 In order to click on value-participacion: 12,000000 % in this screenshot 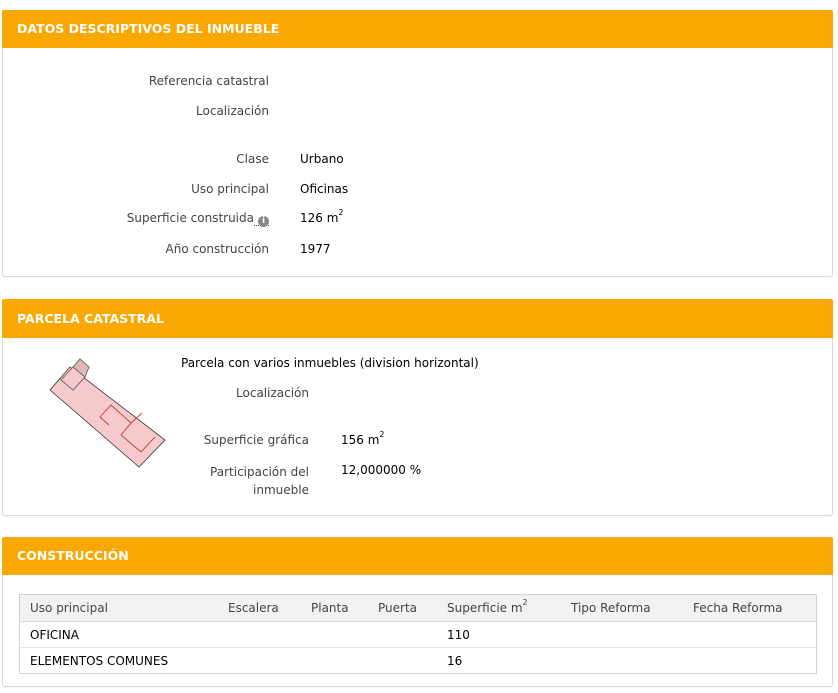, I will do `click(381, 470)`.